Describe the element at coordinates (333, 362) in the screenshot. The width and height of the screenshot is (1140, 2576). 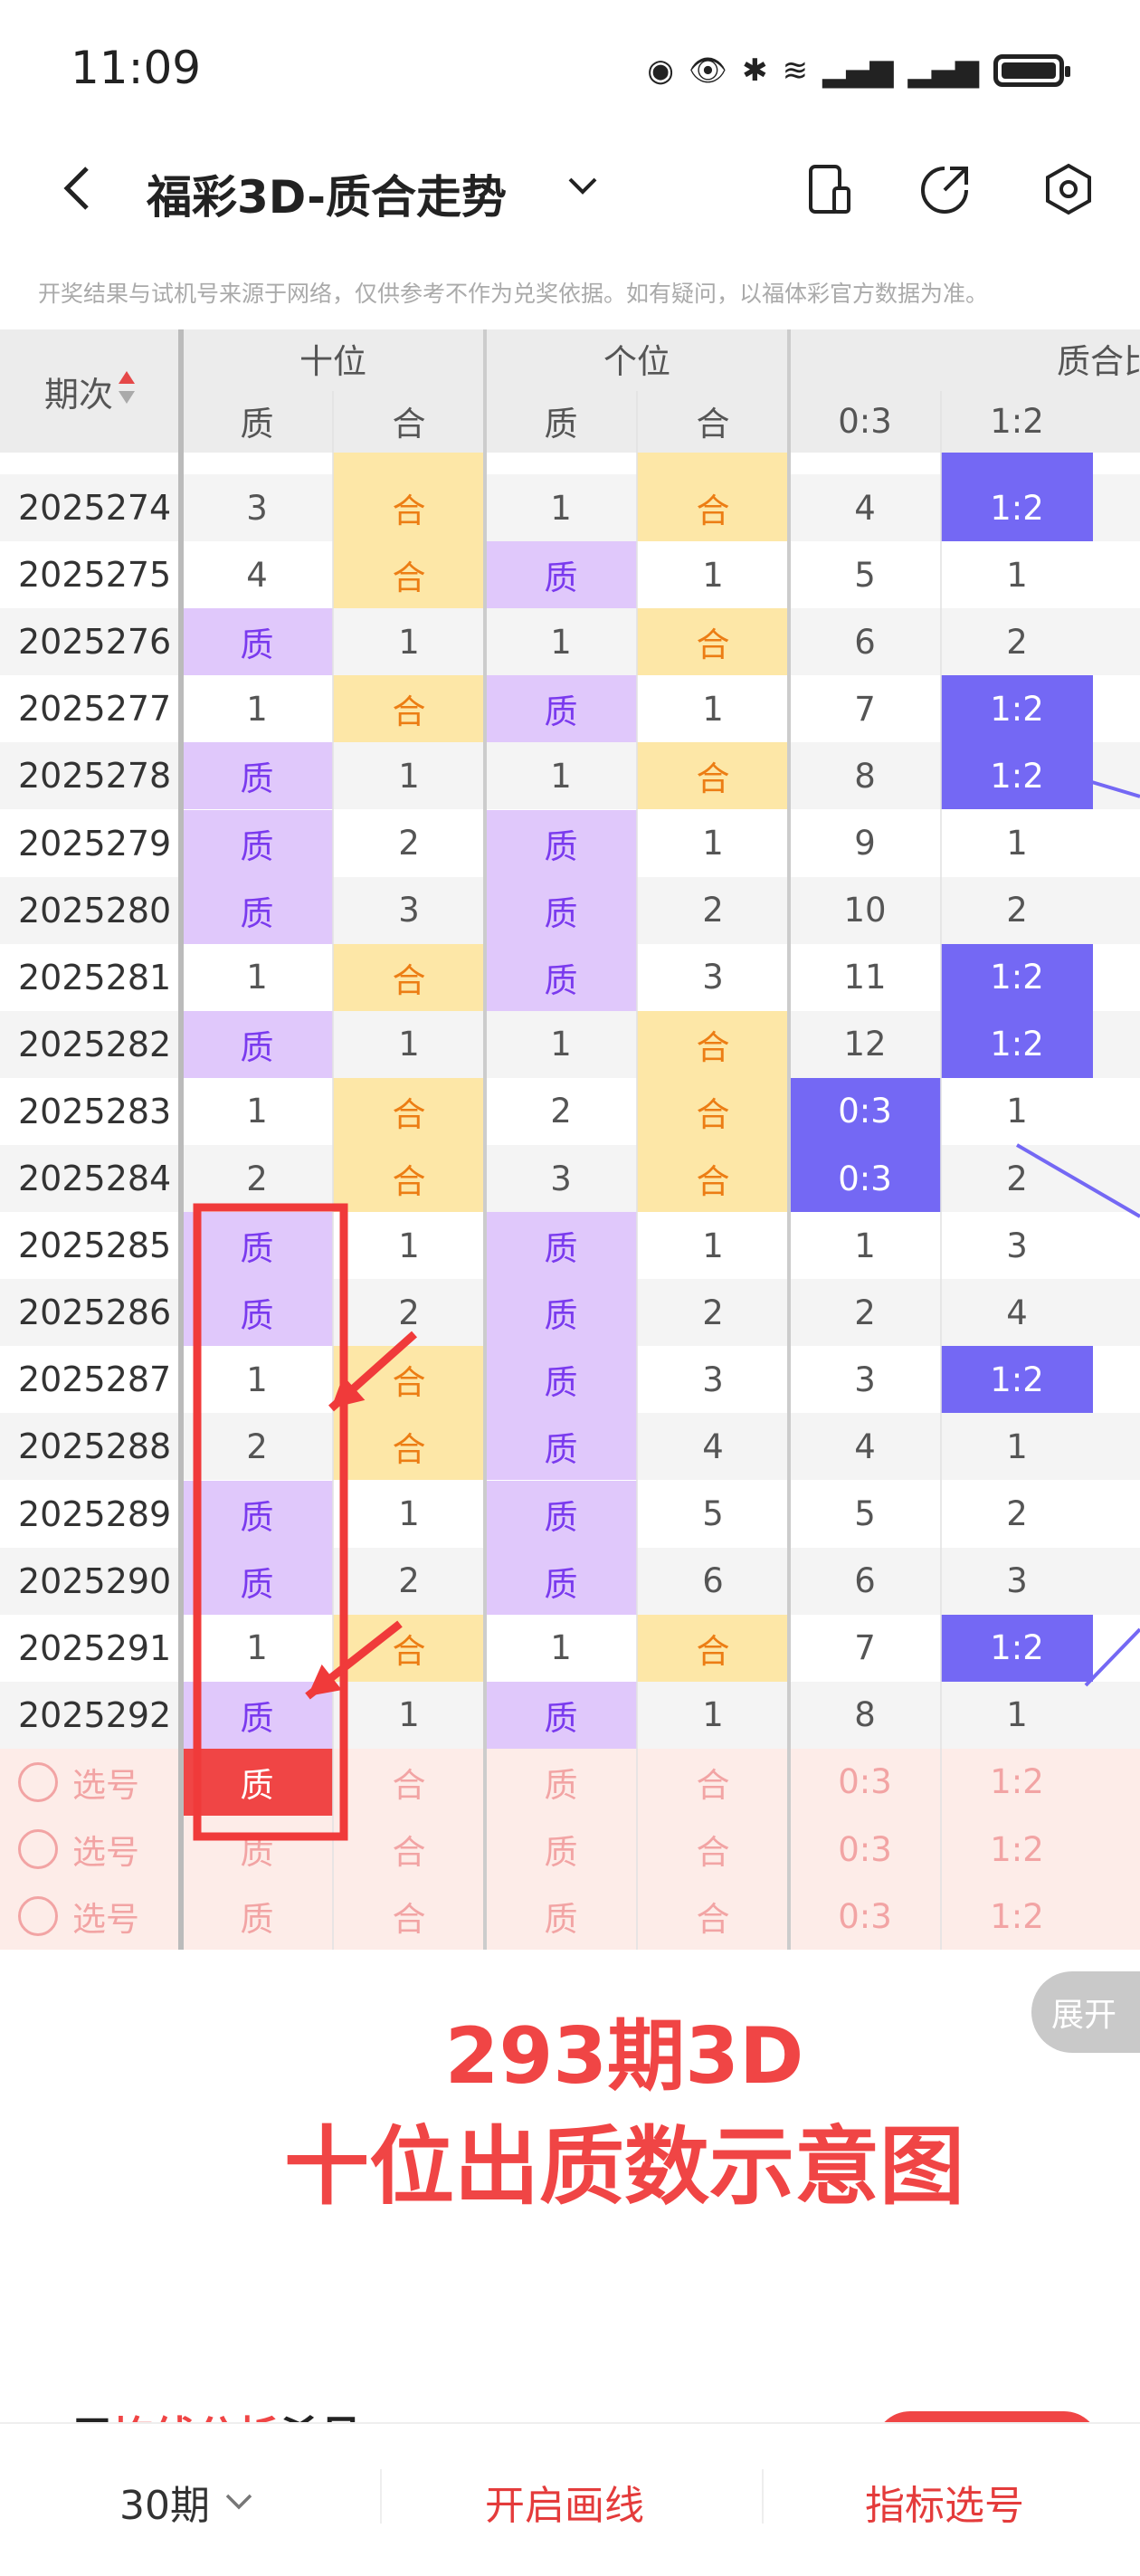
I see `column-group-header: 十位` at that location.